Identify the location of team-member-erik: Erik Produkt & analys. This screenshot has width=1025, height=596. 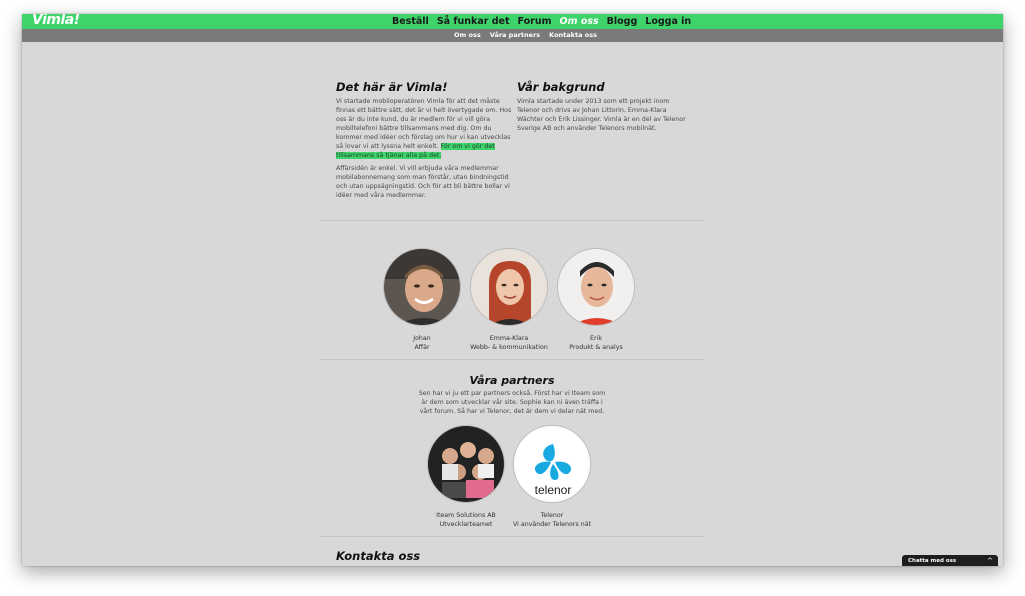
(596, 300).